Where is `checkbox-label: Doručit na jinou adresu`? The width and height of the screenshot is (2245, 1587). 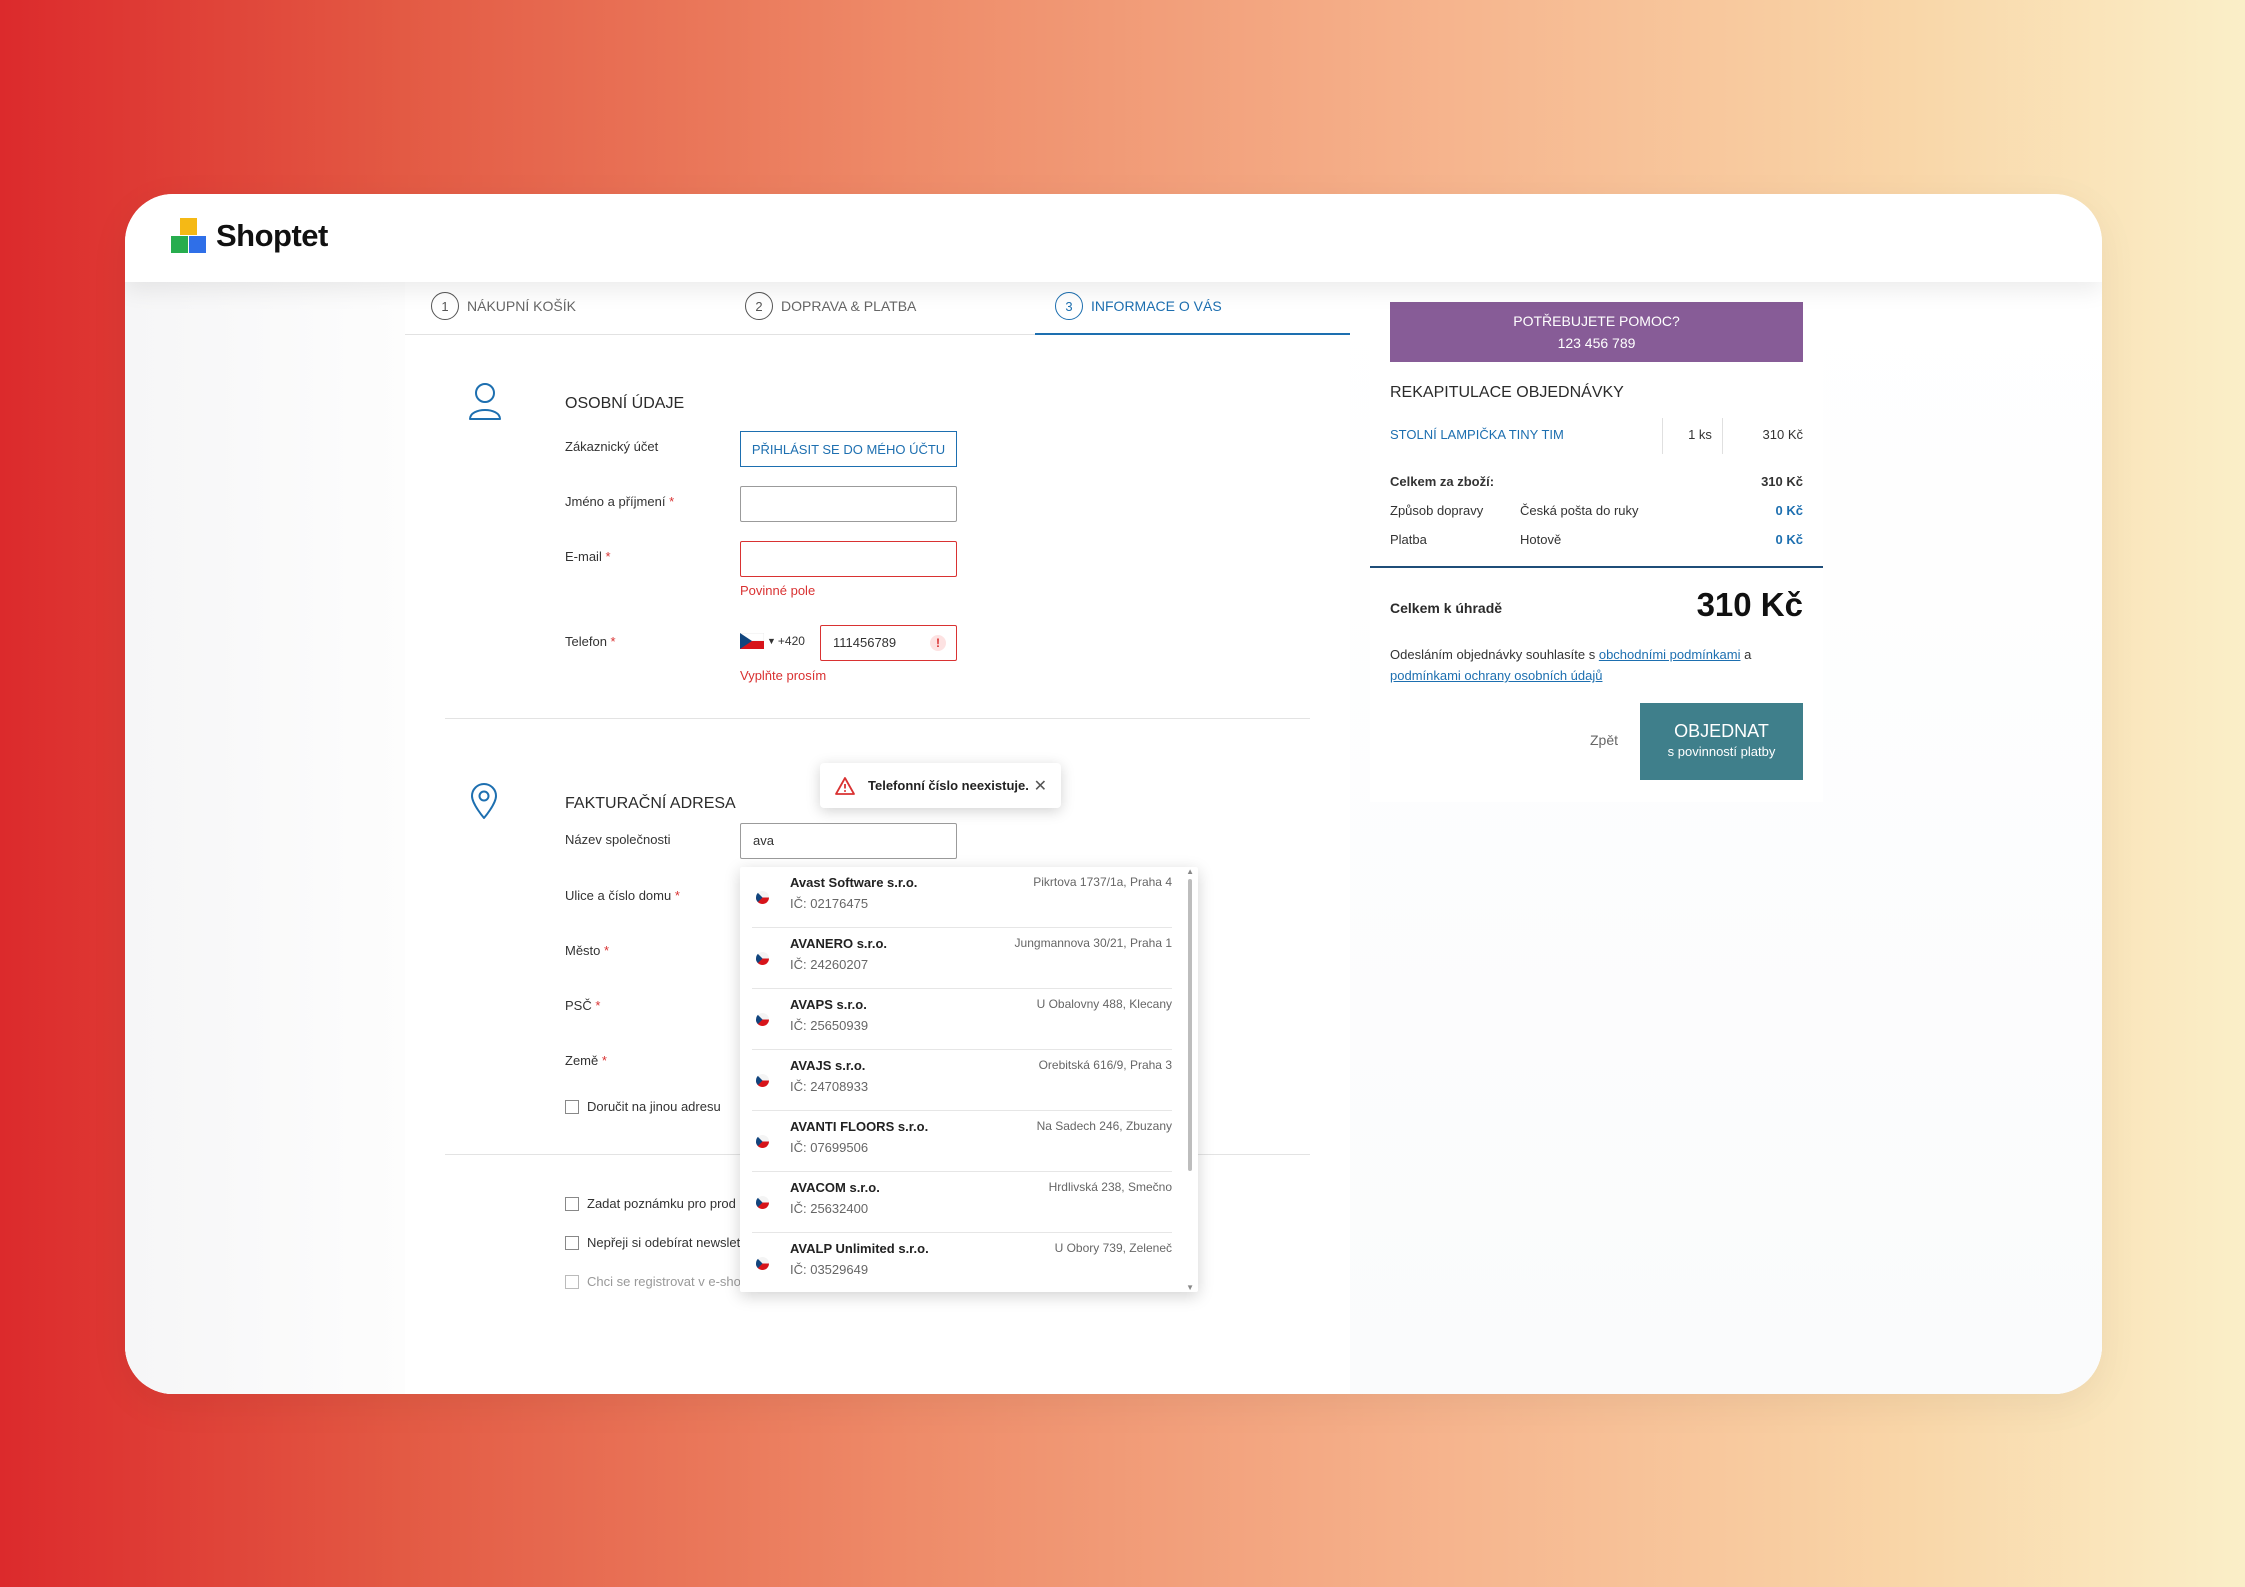
checkbox-label: Doručit na jinou adresu is located at coordinates (654, 1106).